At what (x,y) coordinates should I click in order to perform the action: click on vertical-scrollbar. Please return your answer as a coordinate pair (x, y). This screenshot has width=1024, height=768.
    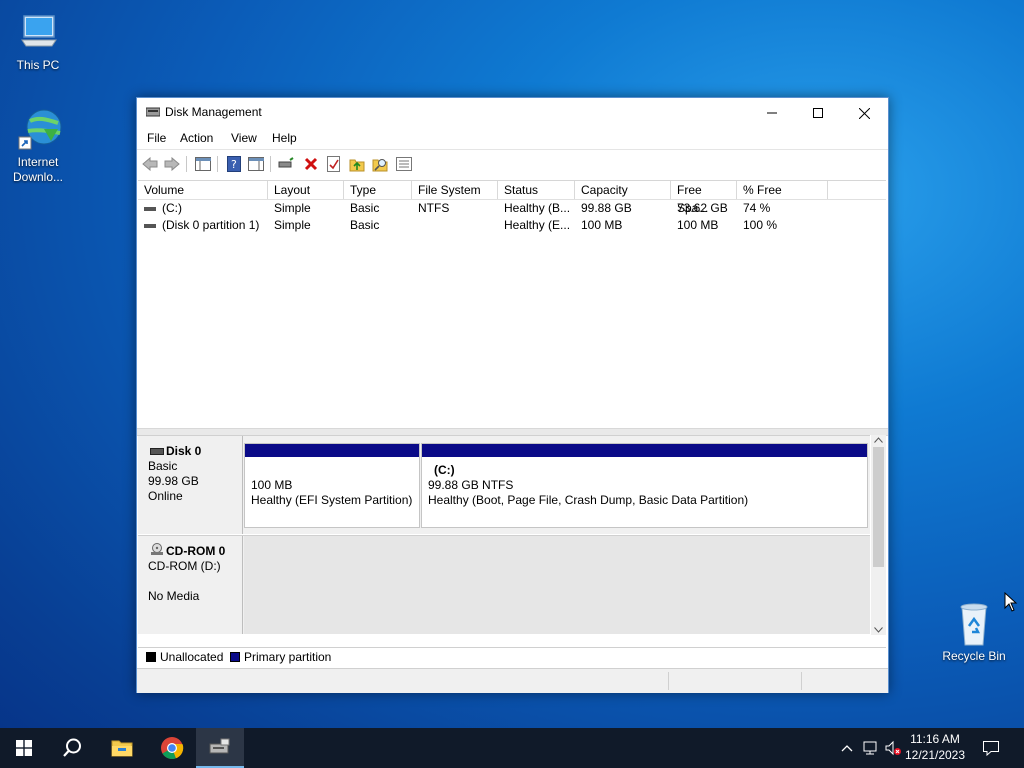
    Looking at the image, I should click on (878, 535).